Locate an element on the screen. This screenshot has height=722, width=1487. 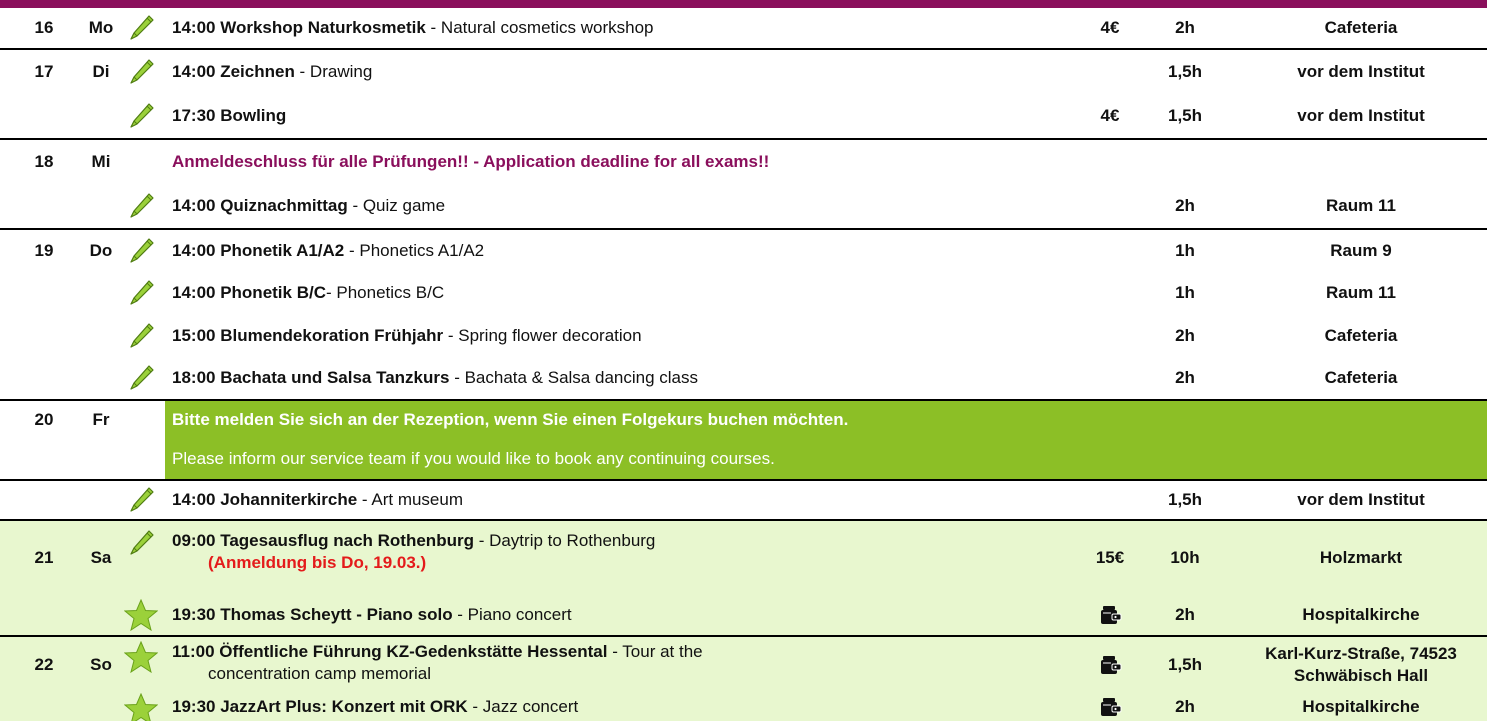
event-title: 18:00 Bachata und Salsa Tanzkurs is located at coordinates (311, 377).